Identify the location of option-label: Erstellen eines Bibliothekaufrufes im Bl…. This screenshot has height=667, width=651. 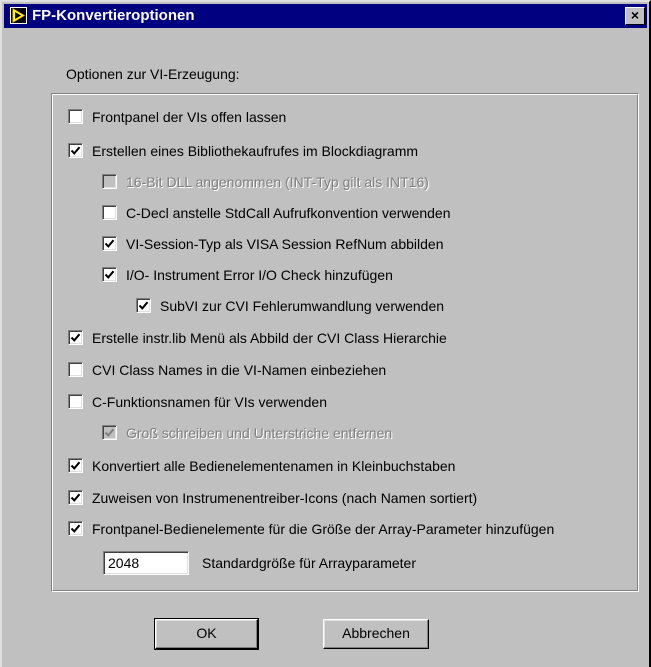
(255, 151).